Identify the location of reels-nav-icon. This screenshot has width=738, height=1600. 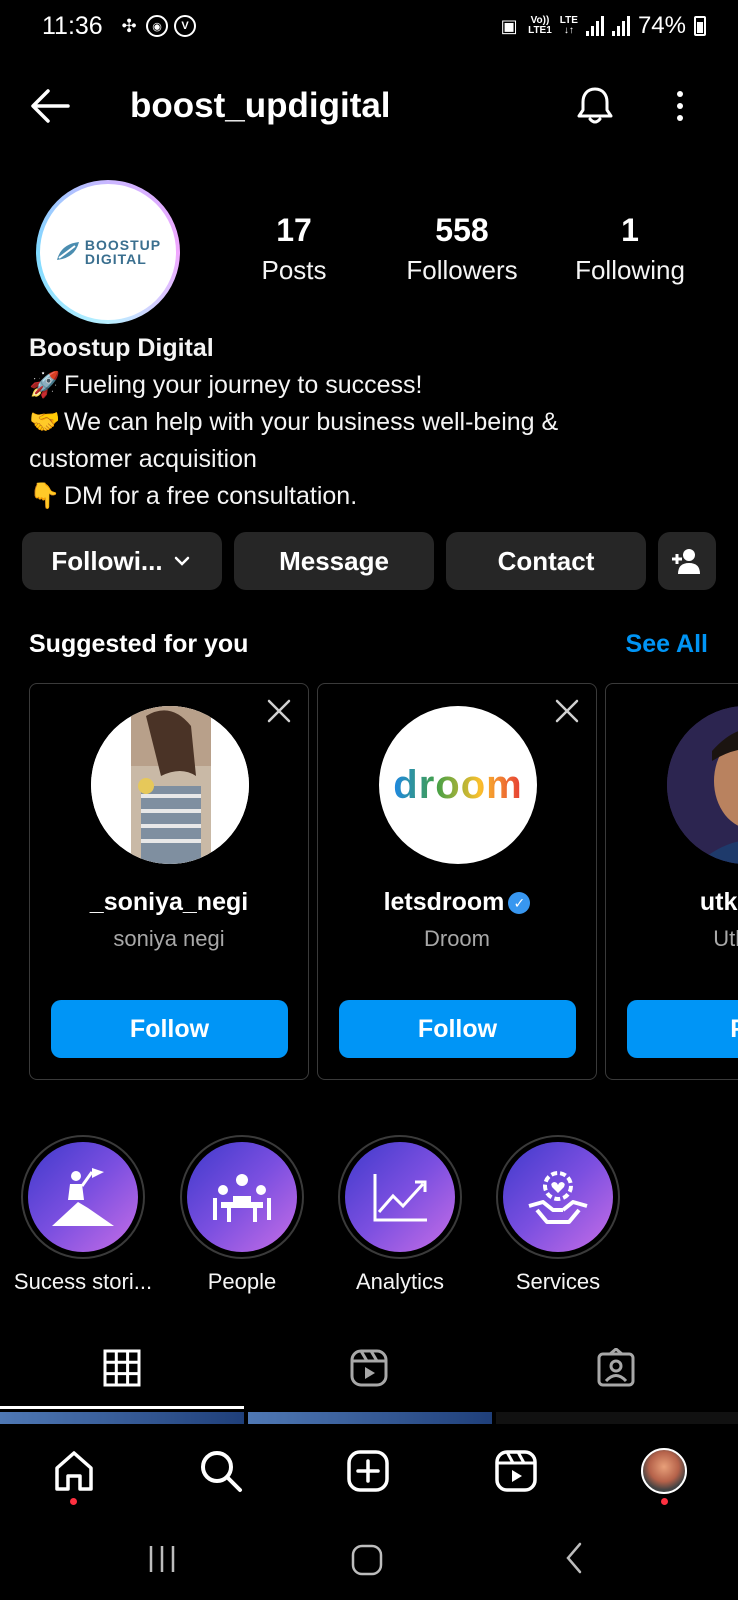
(516, 1471).